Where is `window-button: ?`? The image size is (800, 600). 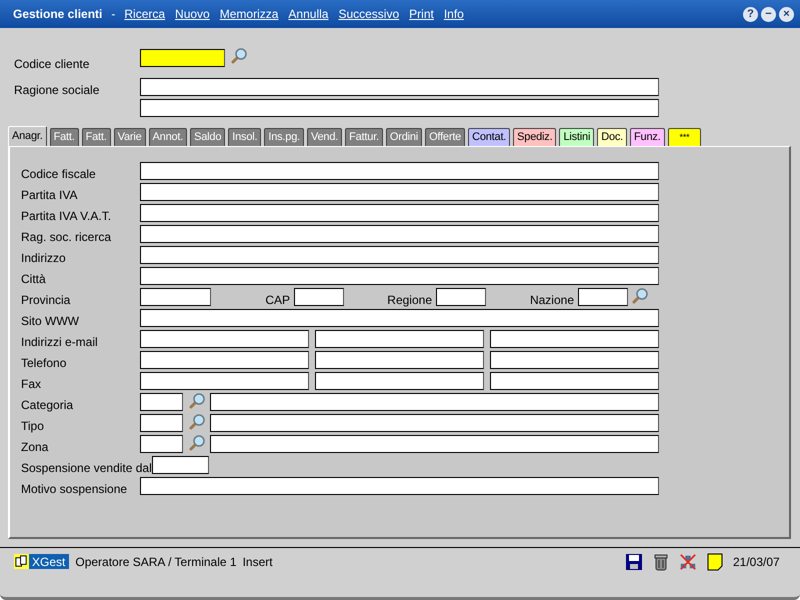
window-button: ? is located at coordinates (750, 14).